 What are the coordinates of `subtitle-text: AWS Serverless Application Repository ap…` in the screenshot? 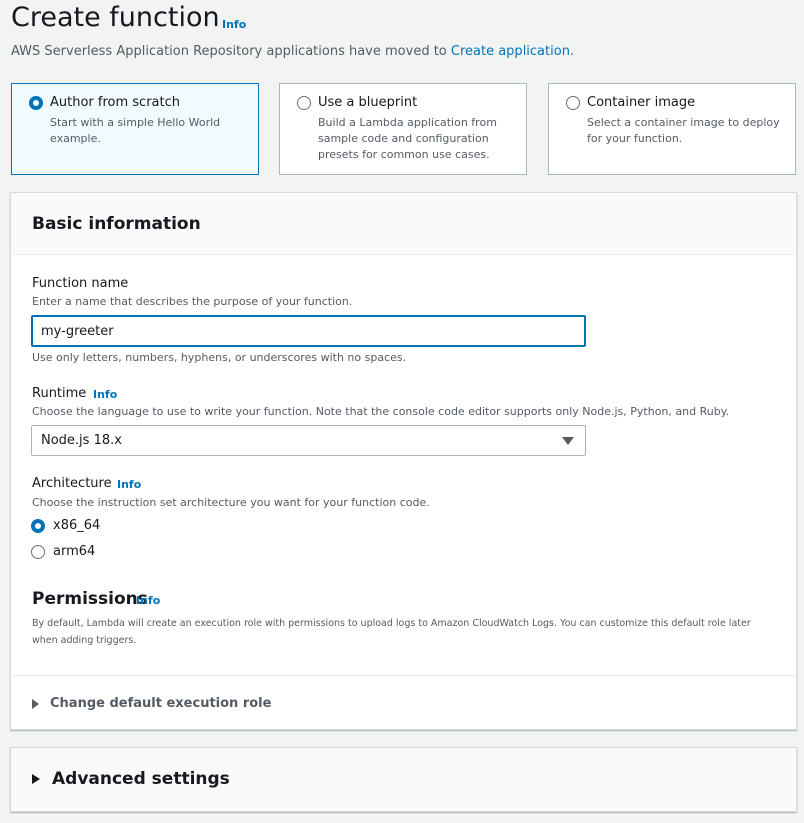 It's located at (231, 51).